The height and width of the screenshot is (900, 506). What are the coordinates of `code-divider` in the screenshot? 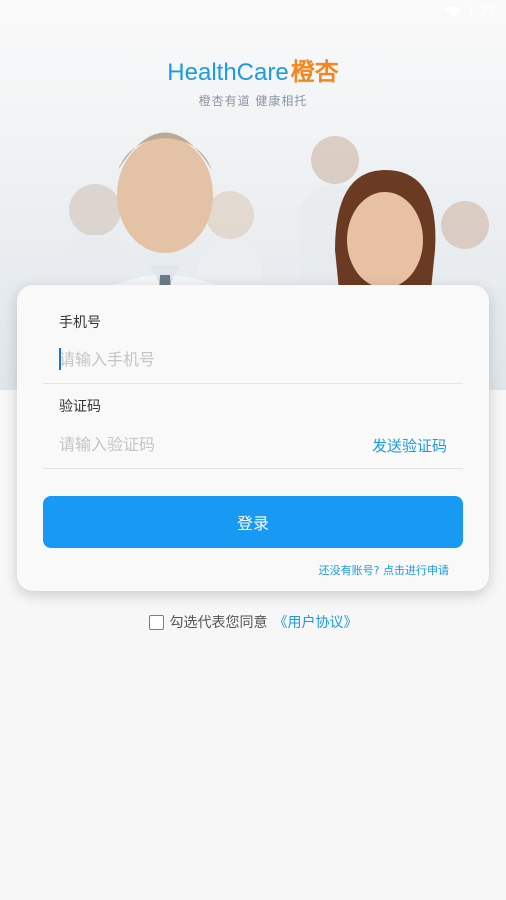 It's located at (253, 468).